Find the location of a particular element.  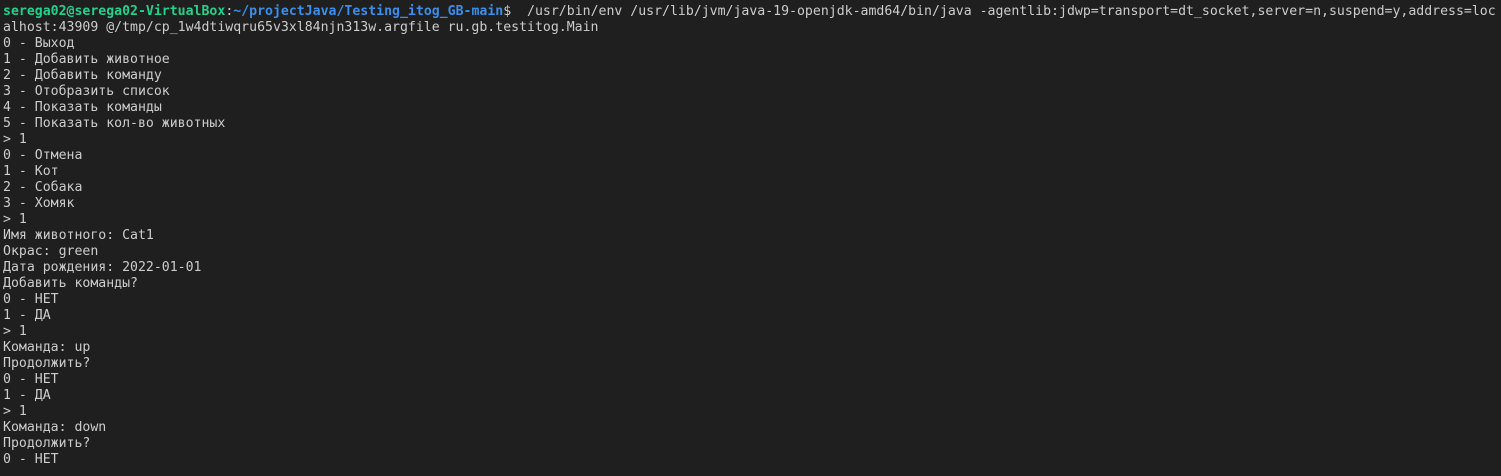

output-line: Дата рождения: 2022-01-01 is located at coordinates (102, 267).